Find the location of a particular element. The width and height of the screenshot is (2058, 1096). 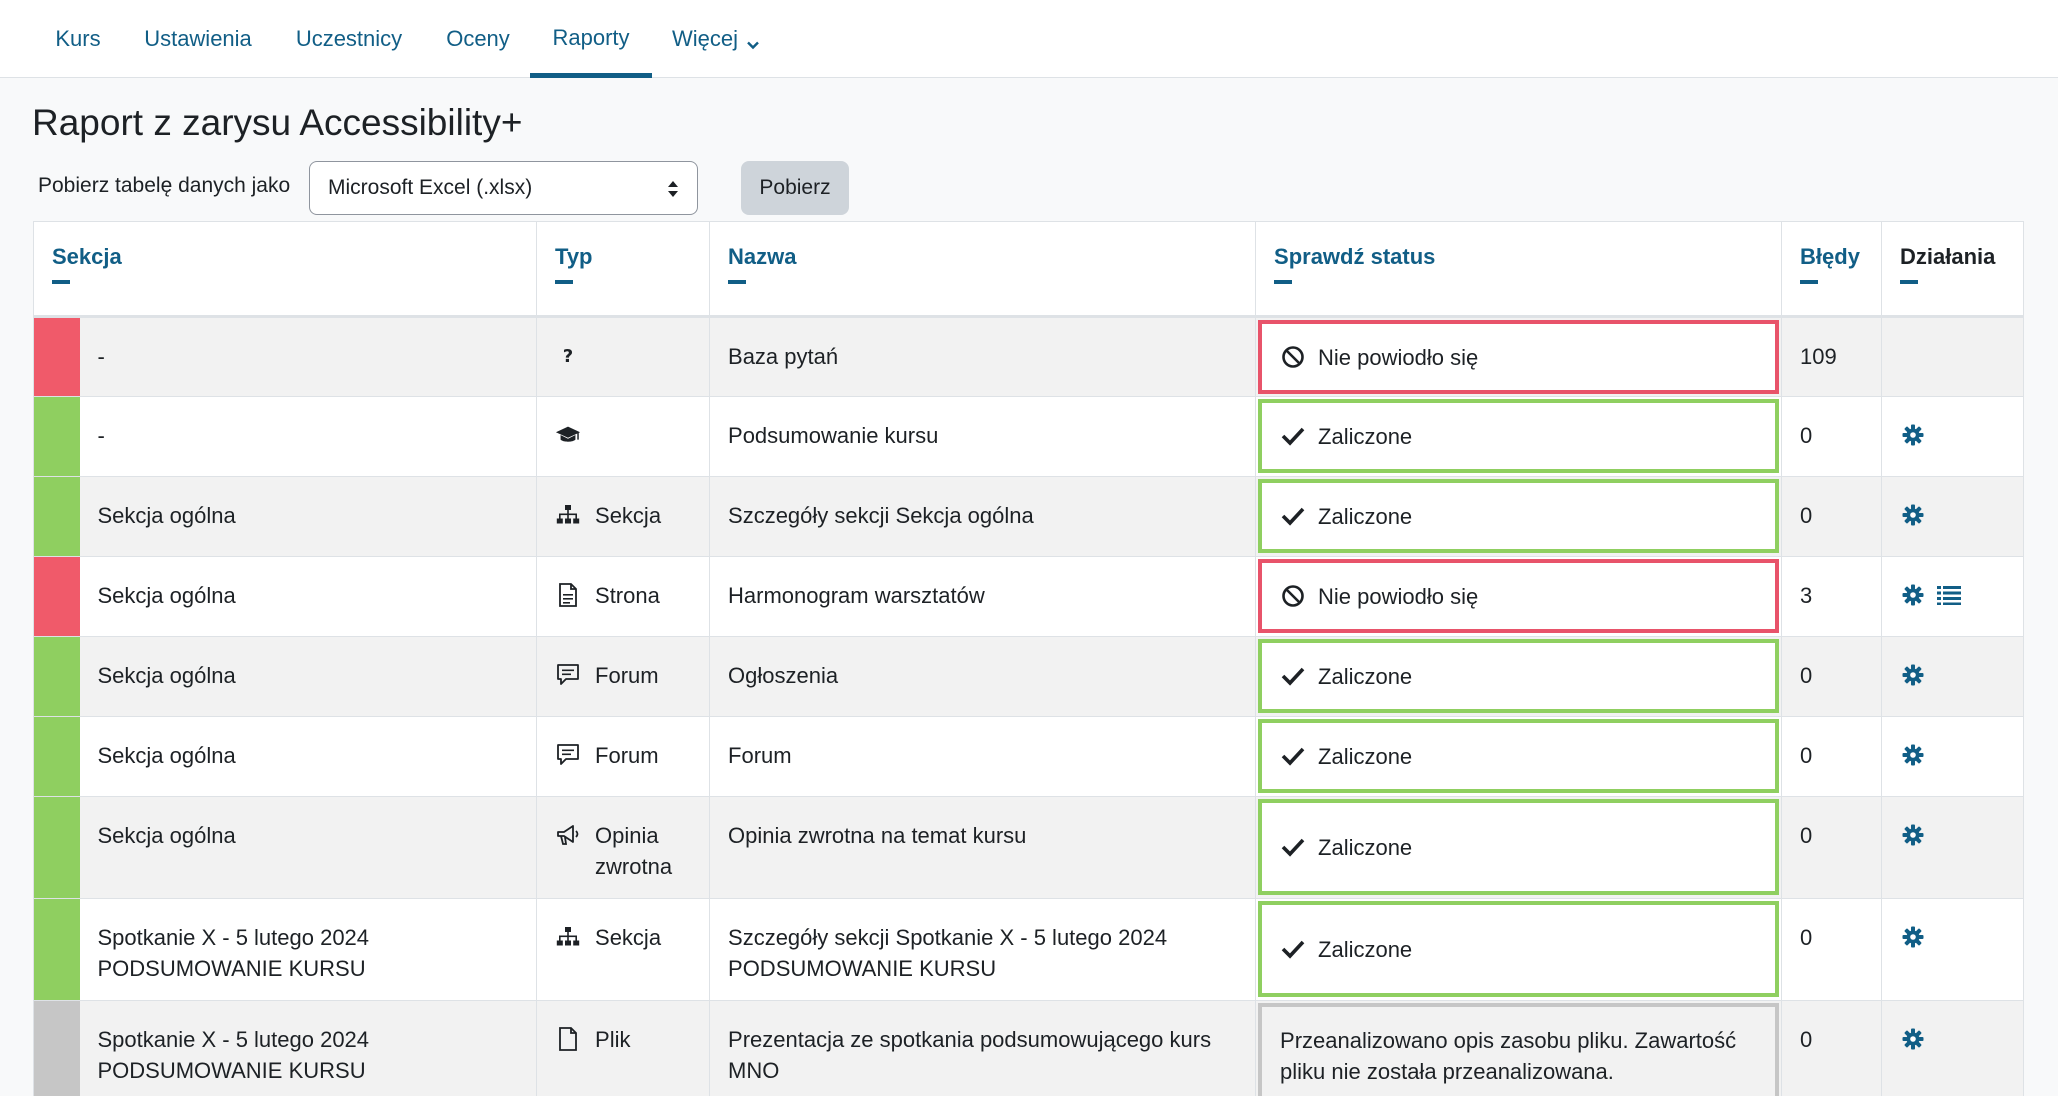

column-header-errors: Błędy is located at coordinates (1832, 269).